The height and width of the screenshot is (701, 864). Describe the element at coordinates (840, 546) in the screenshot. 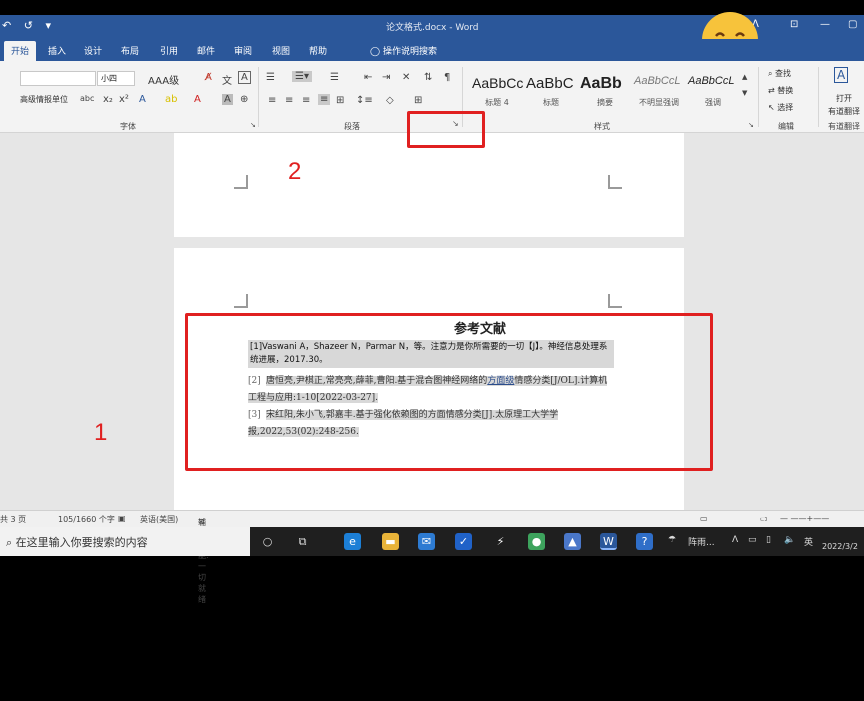

I see `taskbar-date: 2022/3/2` at that location.